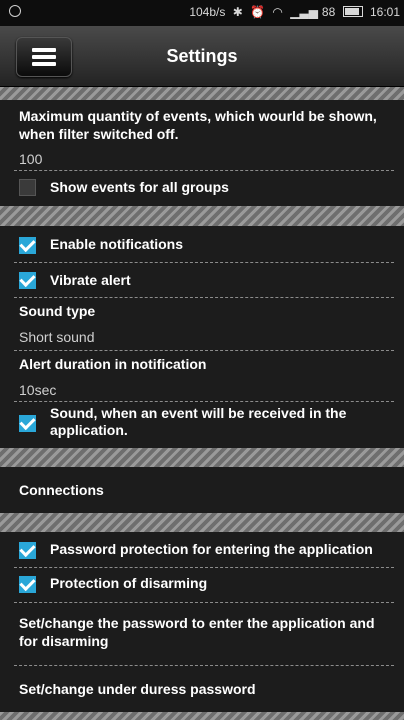 This screenshot has height=720, width=404. Describe the element at coordinates (137, 689) in the screenshot. I see `duress-password-item: Set/change under duress password` at that location.